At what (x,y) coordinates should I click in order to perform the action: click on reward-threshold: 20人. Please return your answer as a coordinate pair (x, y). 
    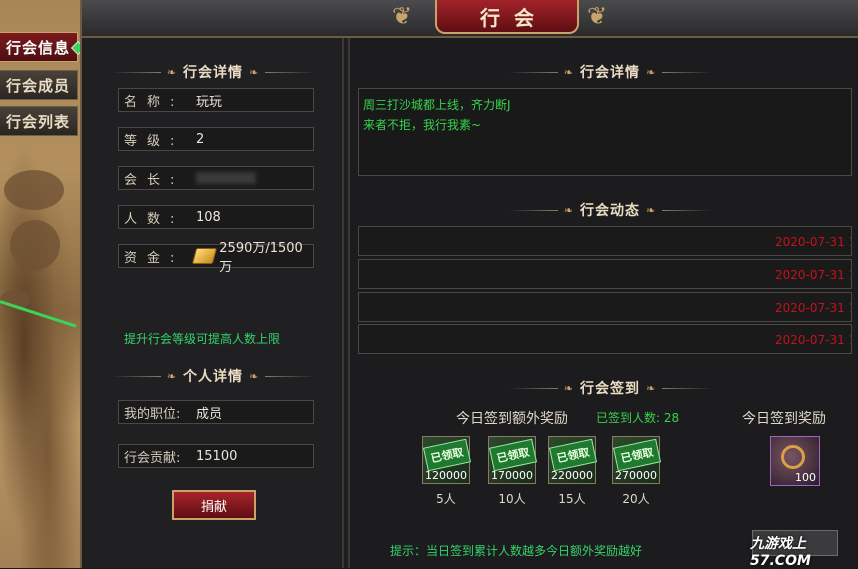
    Looking at the image, I should click on (636, 499).